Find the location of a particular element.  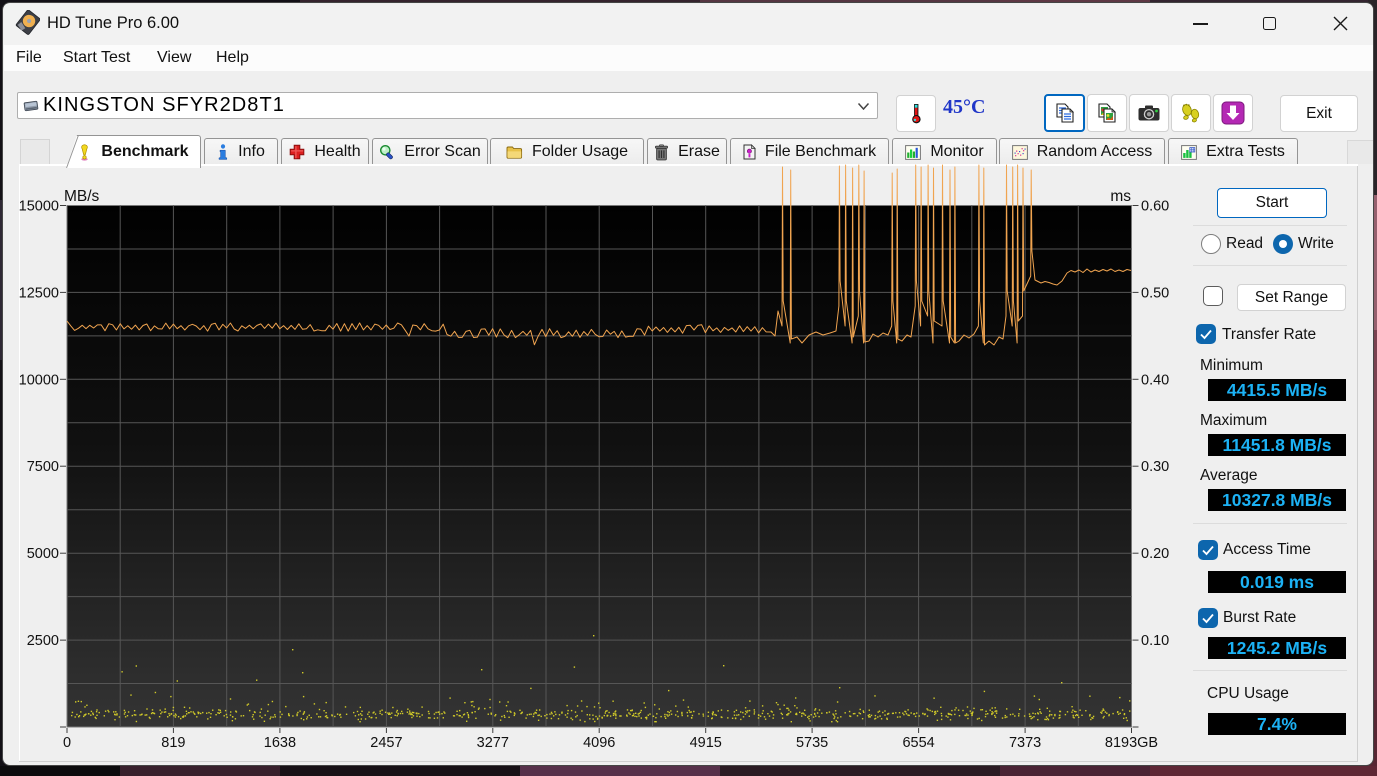

svg-text: 0.20 is located at coordinates (1155, 554).